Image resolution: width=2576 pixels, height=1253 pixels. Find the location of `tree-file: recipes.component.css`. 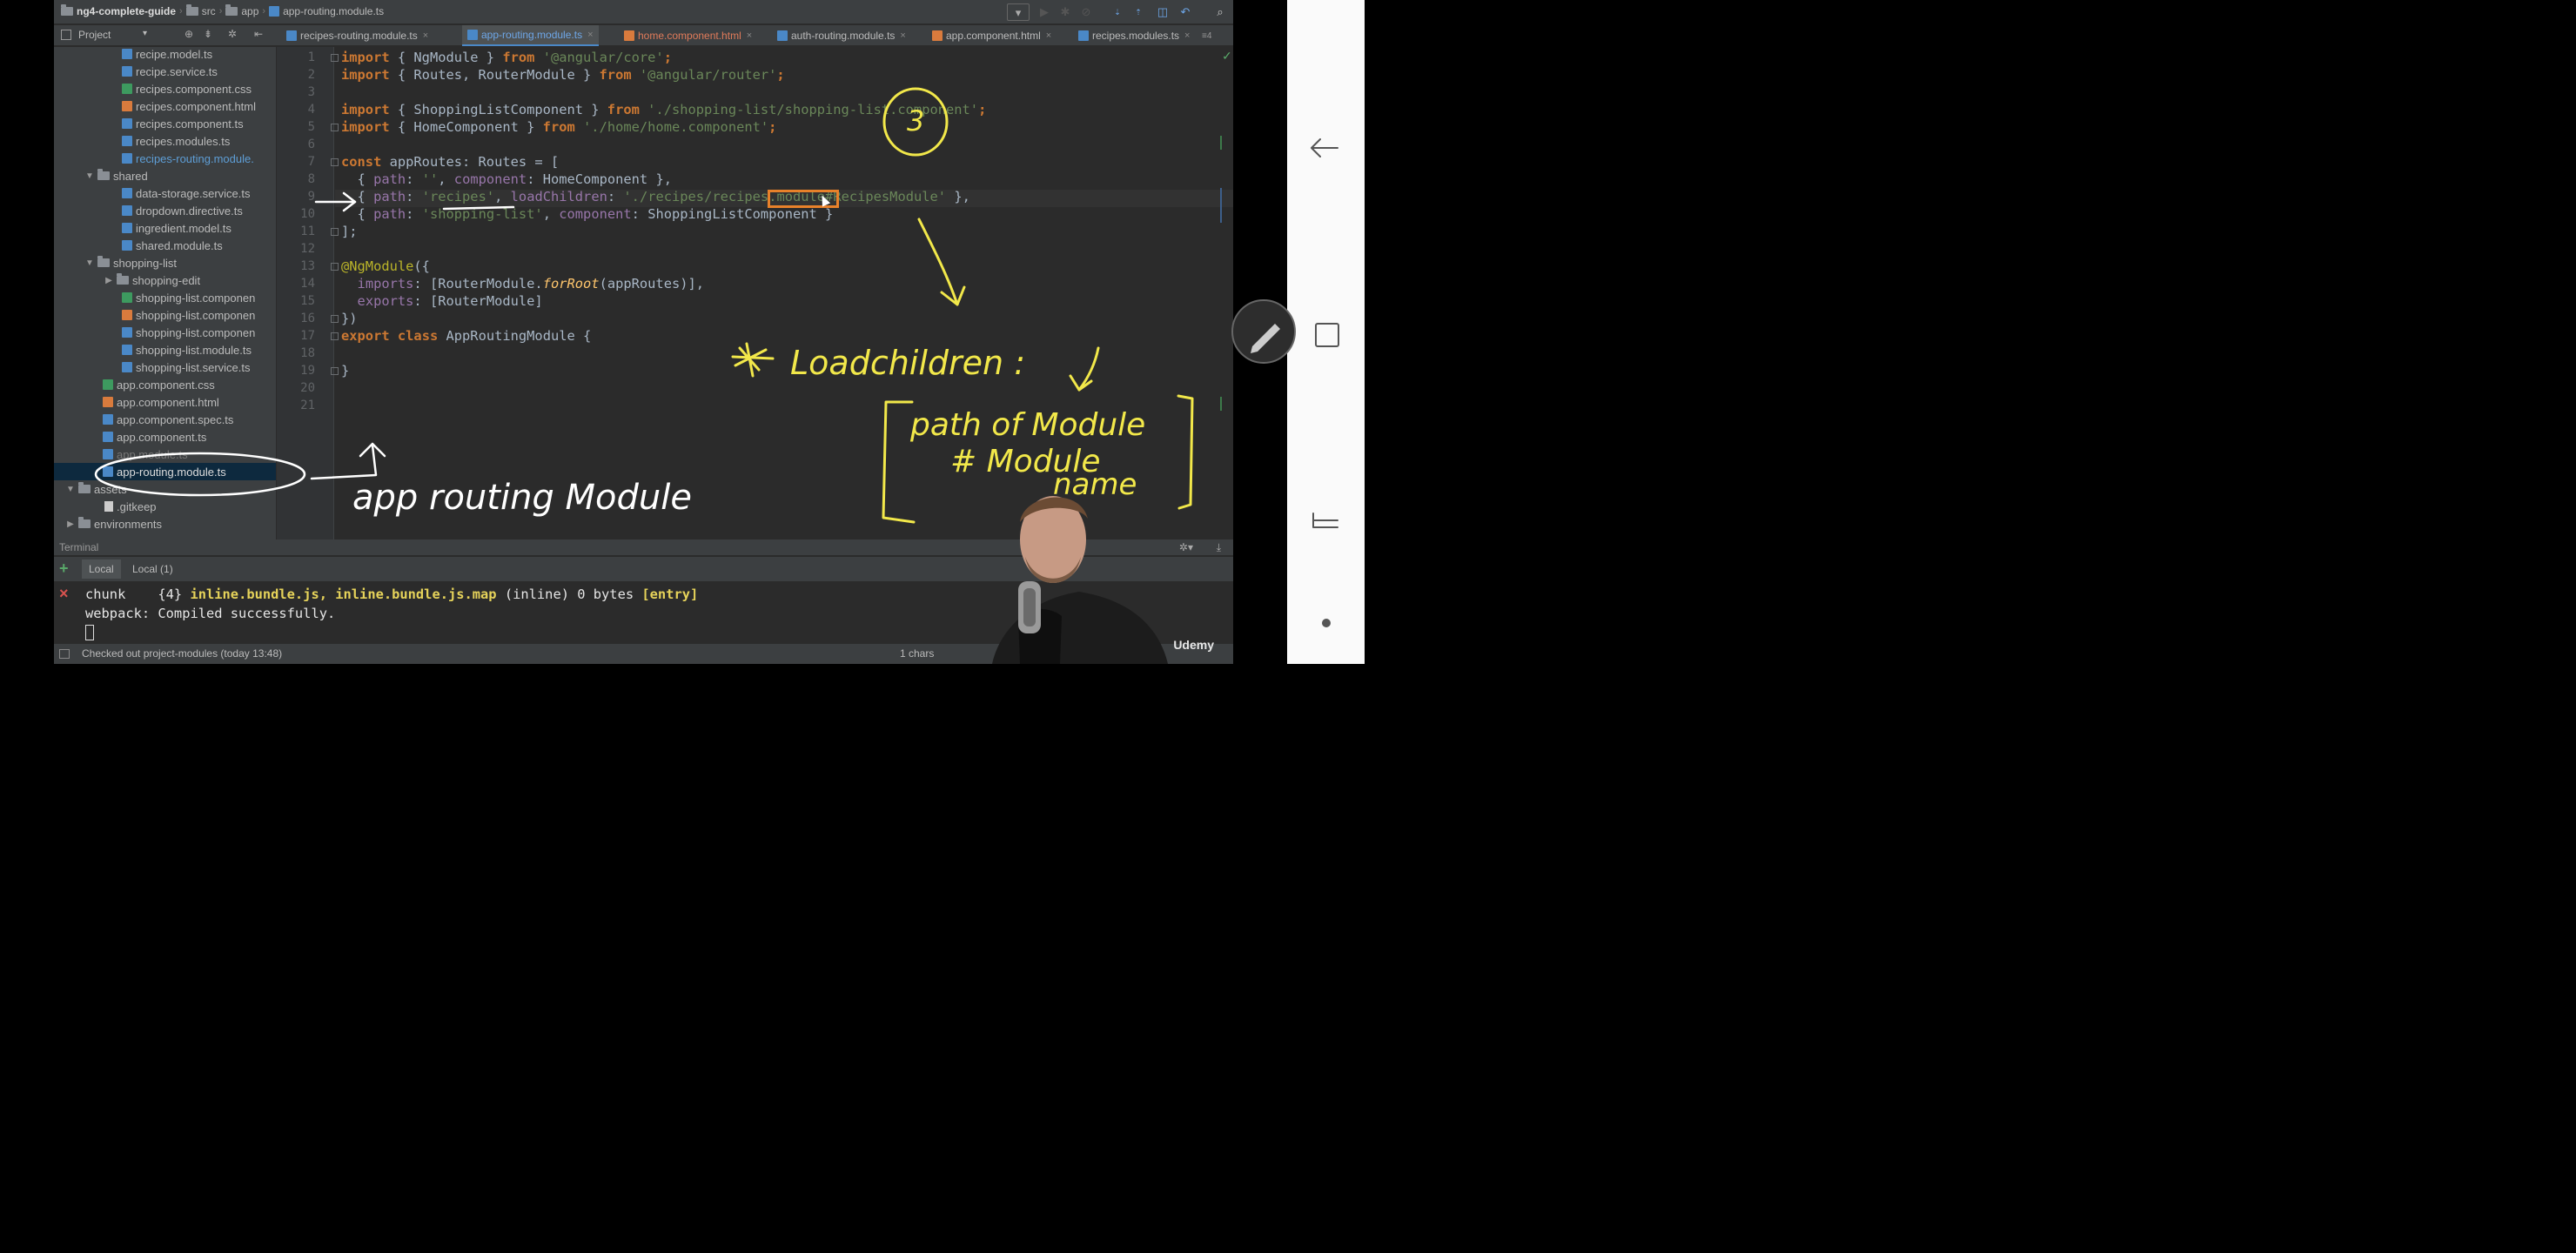

tree-file: recipes.component.css is located at coordinates (187, 88).